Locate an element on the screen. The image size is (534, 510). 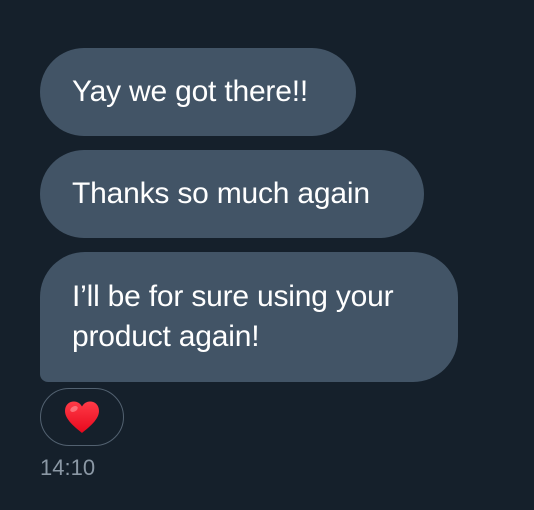
message-text: Thanks so much again is located at coordinates (221, 193).